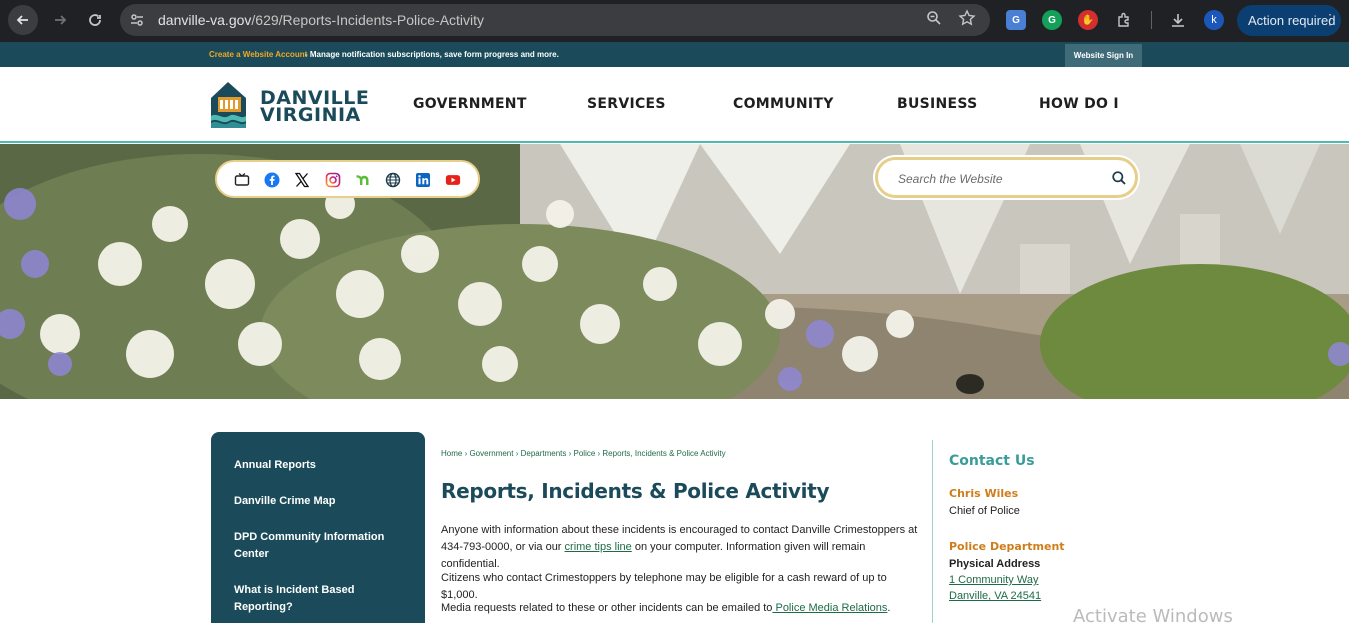 Image resolution: width=1349 pixels, height=623 pixels. I want to click on breadcrumb-police: Police, so click(585, 453).